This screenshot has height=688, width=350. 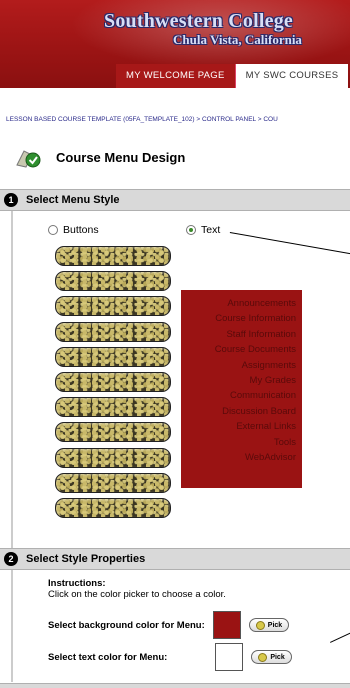 I want to click on step-2-divider, so click(x=12, y=626).